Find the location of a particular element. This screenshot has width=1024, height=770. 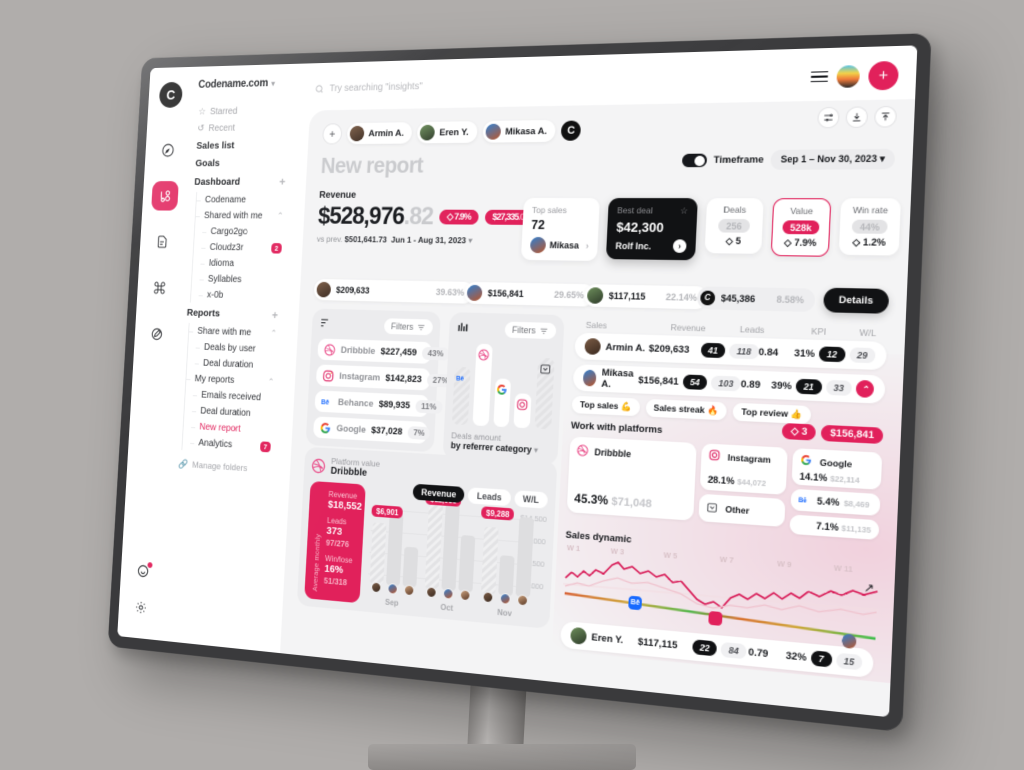

bar-chart-icon is located at coordinates (462, 328).